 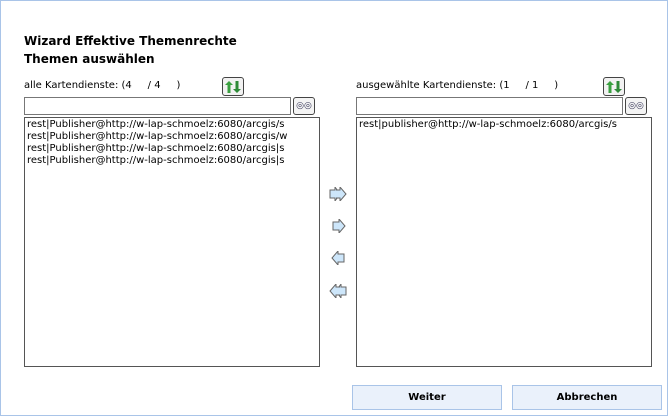 I want to click on all-services-label: alle Kartendienste: (4 / 4 ), so click(x=102, y=85).